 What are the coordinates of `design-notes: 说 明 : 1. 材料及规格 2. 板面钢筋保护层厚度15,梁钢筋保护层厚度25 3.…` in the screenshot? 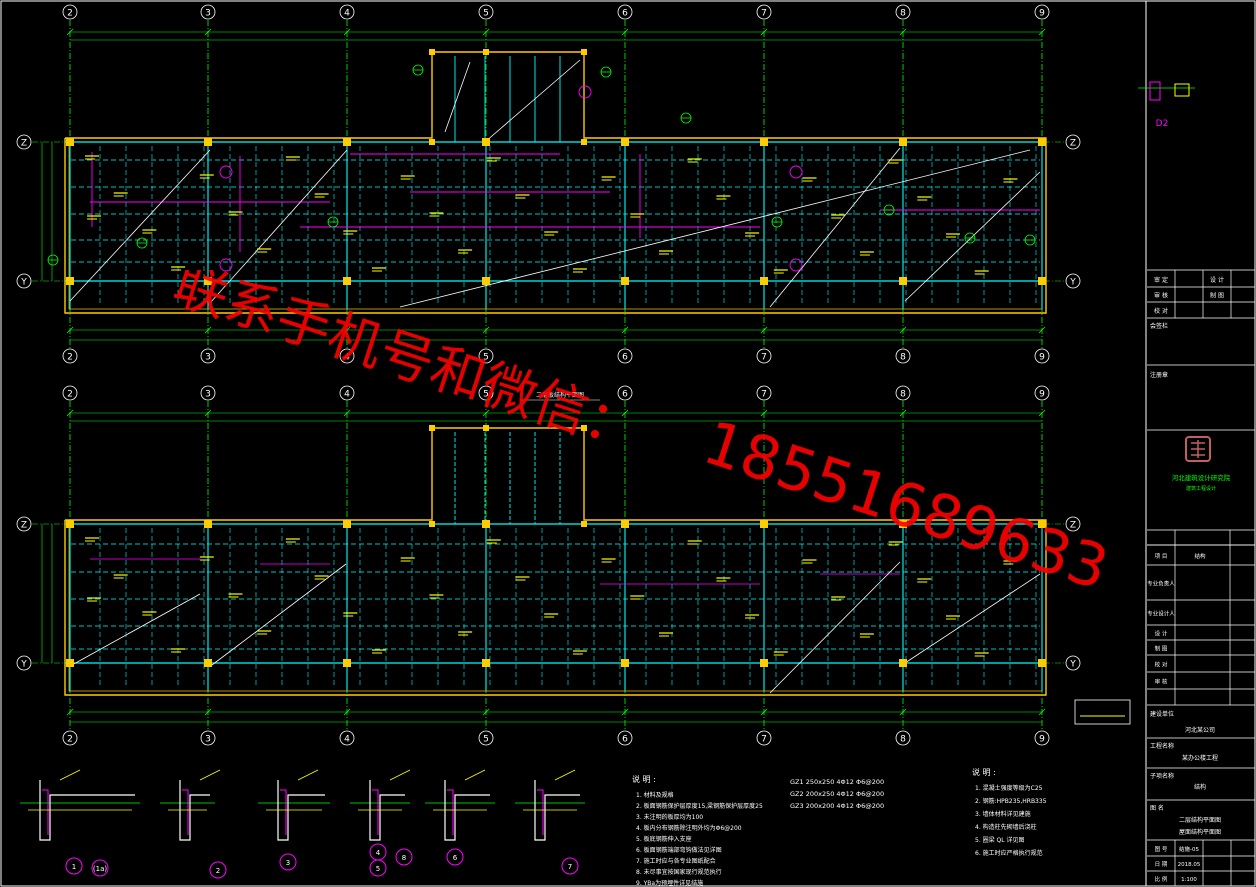 It's located at (881, 793).